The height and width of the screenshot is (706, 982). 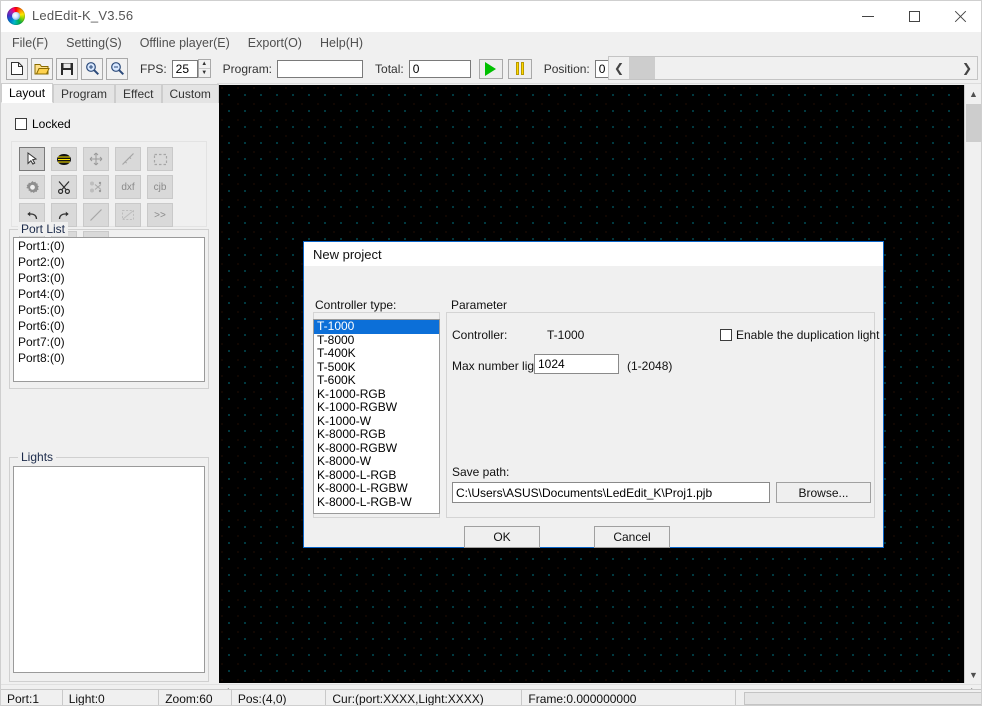 I want to click on layout-lines-icon, so click(x=64, y=159).